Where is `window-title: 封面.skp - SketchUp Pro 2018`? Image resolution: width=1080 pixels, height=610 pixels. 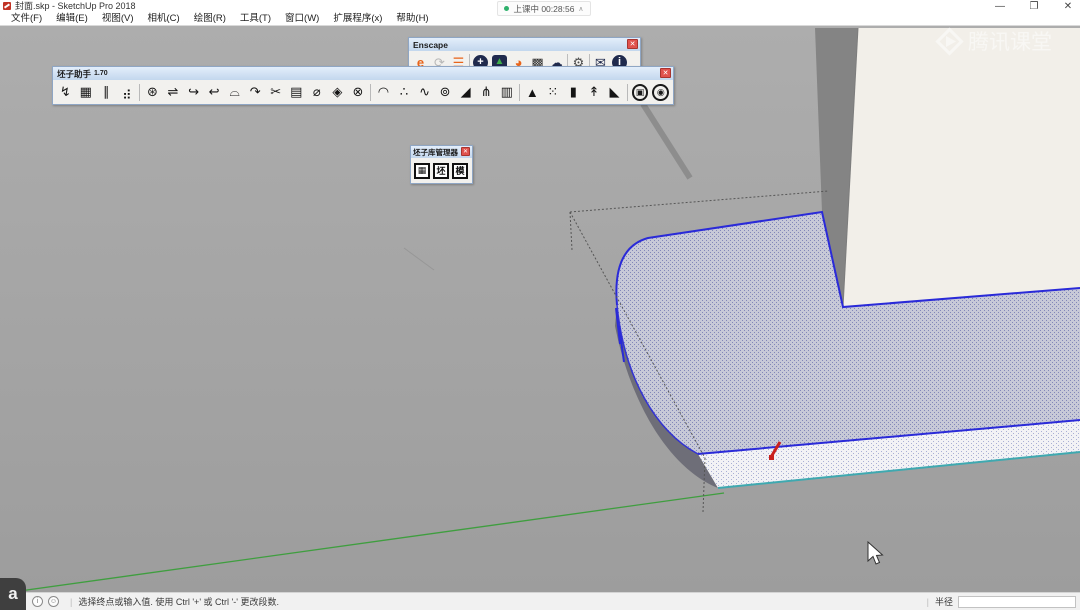 window-title: 封面.skp - SketchUp Pro 2018 is located at coordinates (75, 6).